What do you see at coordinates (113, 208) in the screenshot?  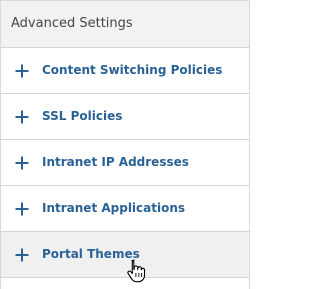 I see `section-label: Intranet Applications` at bounding box center [113, 208].